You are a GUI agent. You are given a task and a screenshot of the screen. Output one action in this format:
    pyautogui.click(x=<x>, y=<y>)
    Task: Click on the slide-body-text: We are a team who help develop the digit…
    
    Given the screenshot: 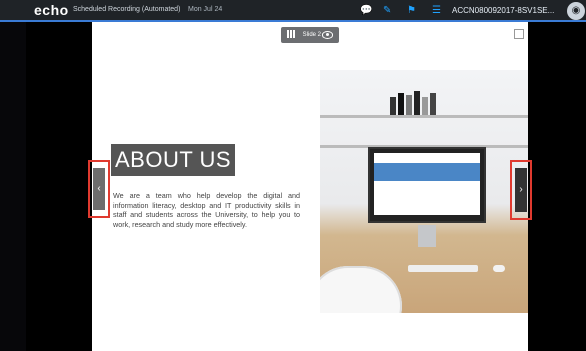 What is the action you would take?
    pyautogui.click(x=206, y=210)
    